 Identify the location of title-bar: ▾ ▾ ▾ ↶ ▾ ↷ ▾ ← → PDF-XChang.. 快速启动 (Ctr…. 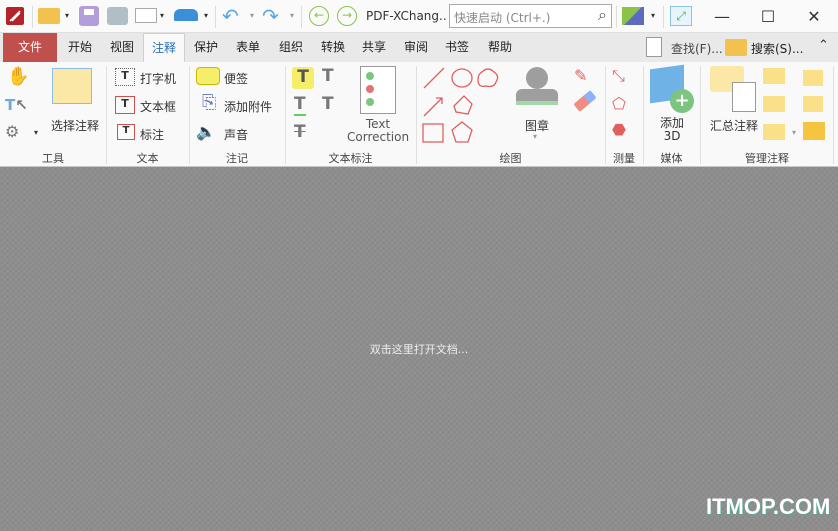
(419, 16).